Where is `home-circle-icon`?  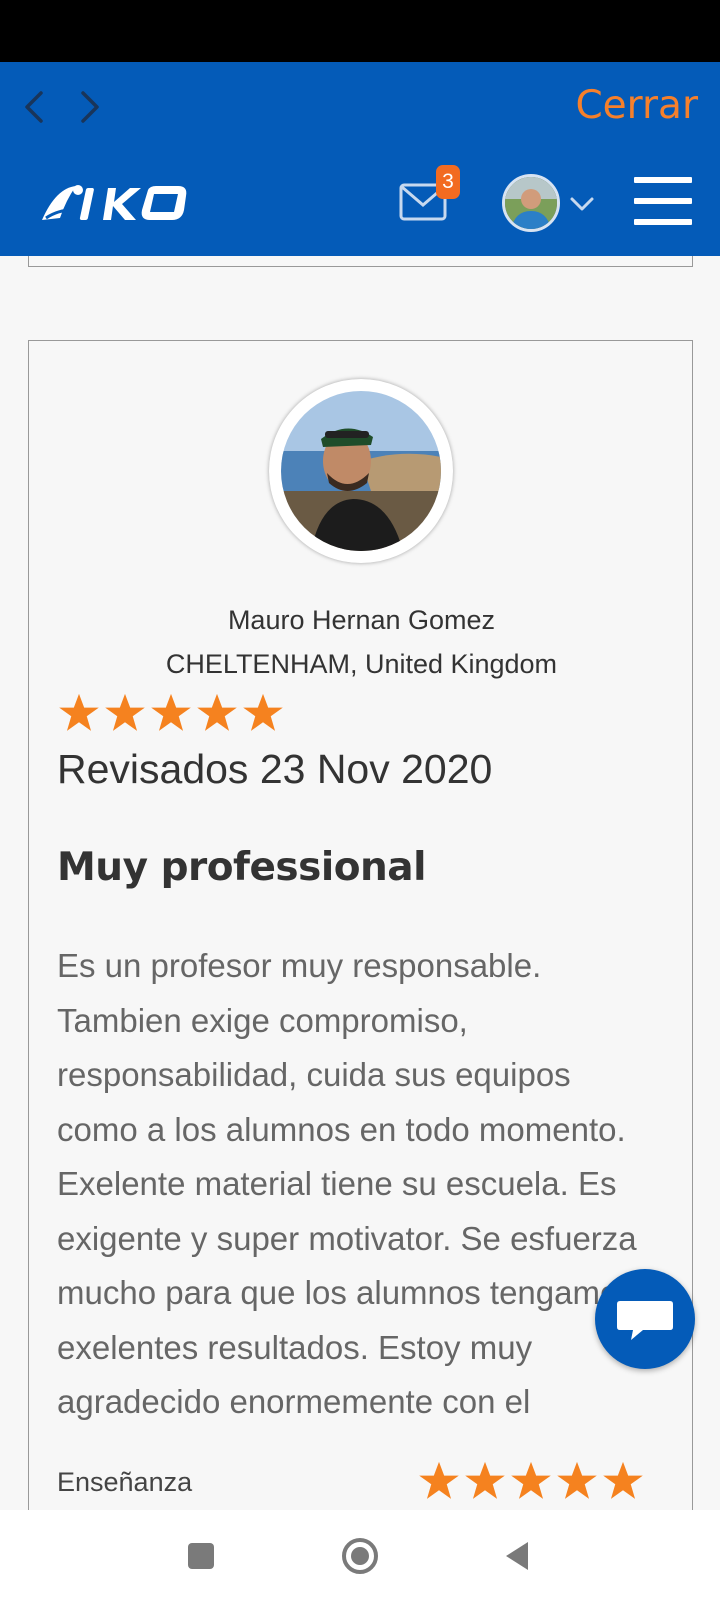
home-circle-icon is located at coordinates (360, 1556).